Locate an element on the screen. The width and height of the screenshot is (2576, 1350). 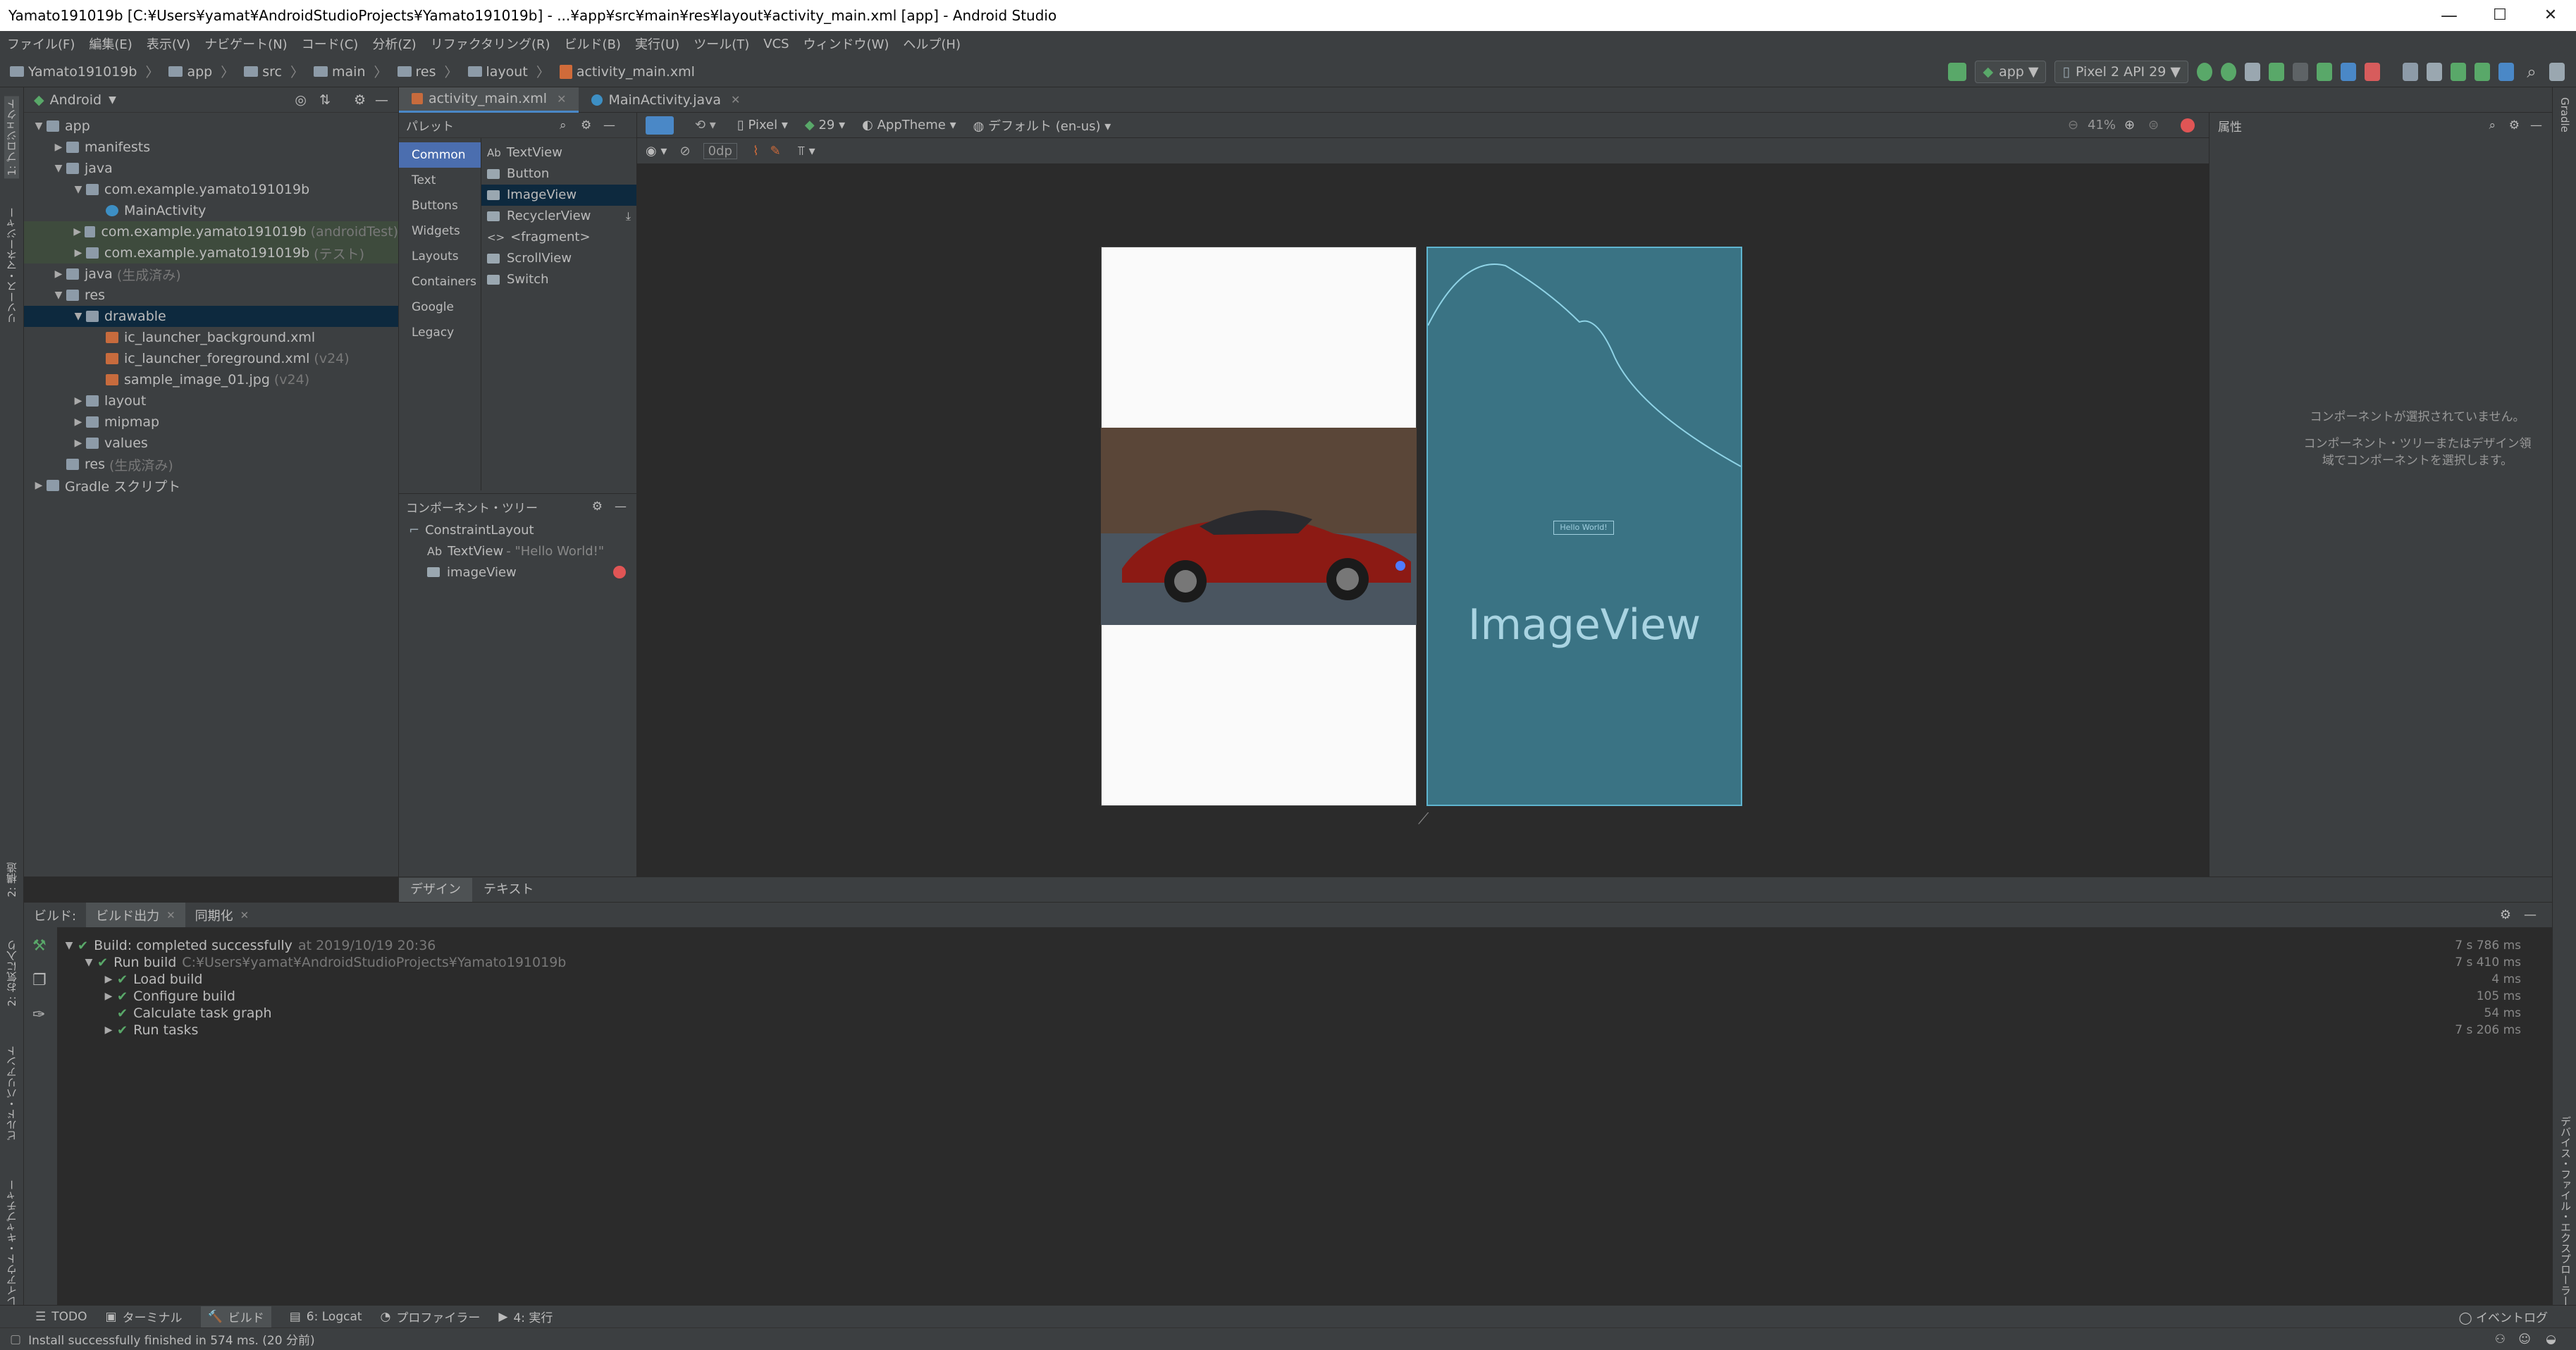
theme-picker: ◐ AppTheme ▾ is located at coordinates (909, 125).